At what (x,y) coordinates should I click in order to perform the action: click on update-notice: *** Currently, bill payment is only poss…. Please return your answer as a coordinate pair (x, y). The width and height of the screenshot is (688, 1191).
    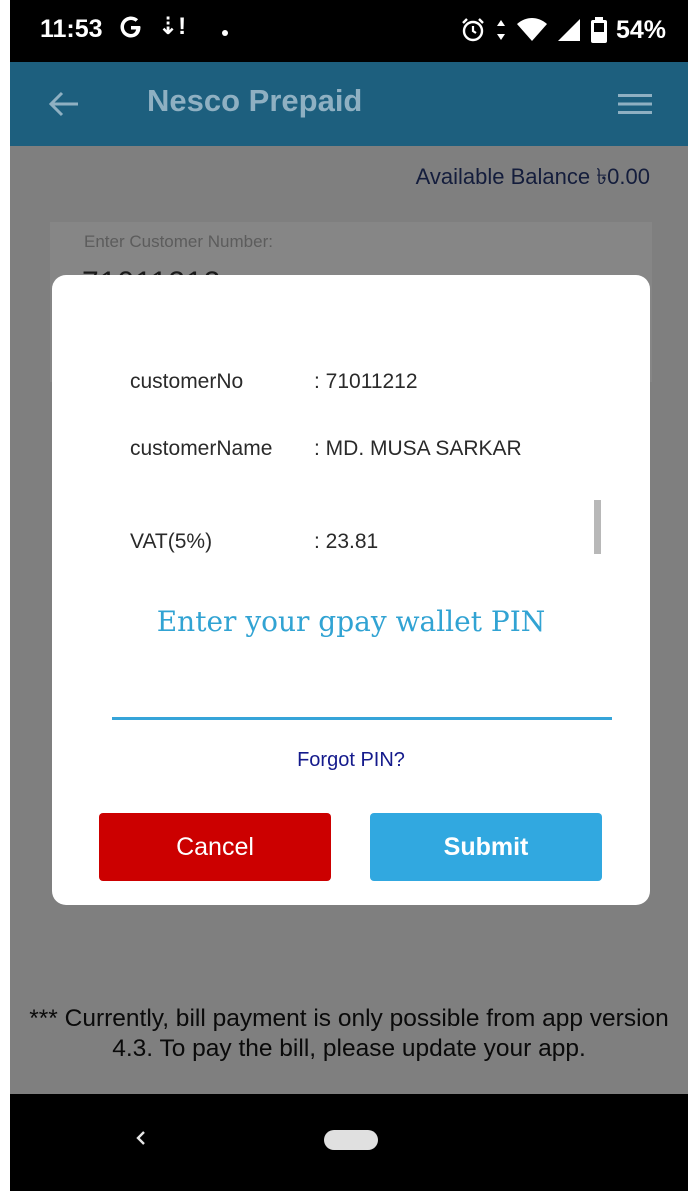
    Looking at the image, I should click on (349, 1033).